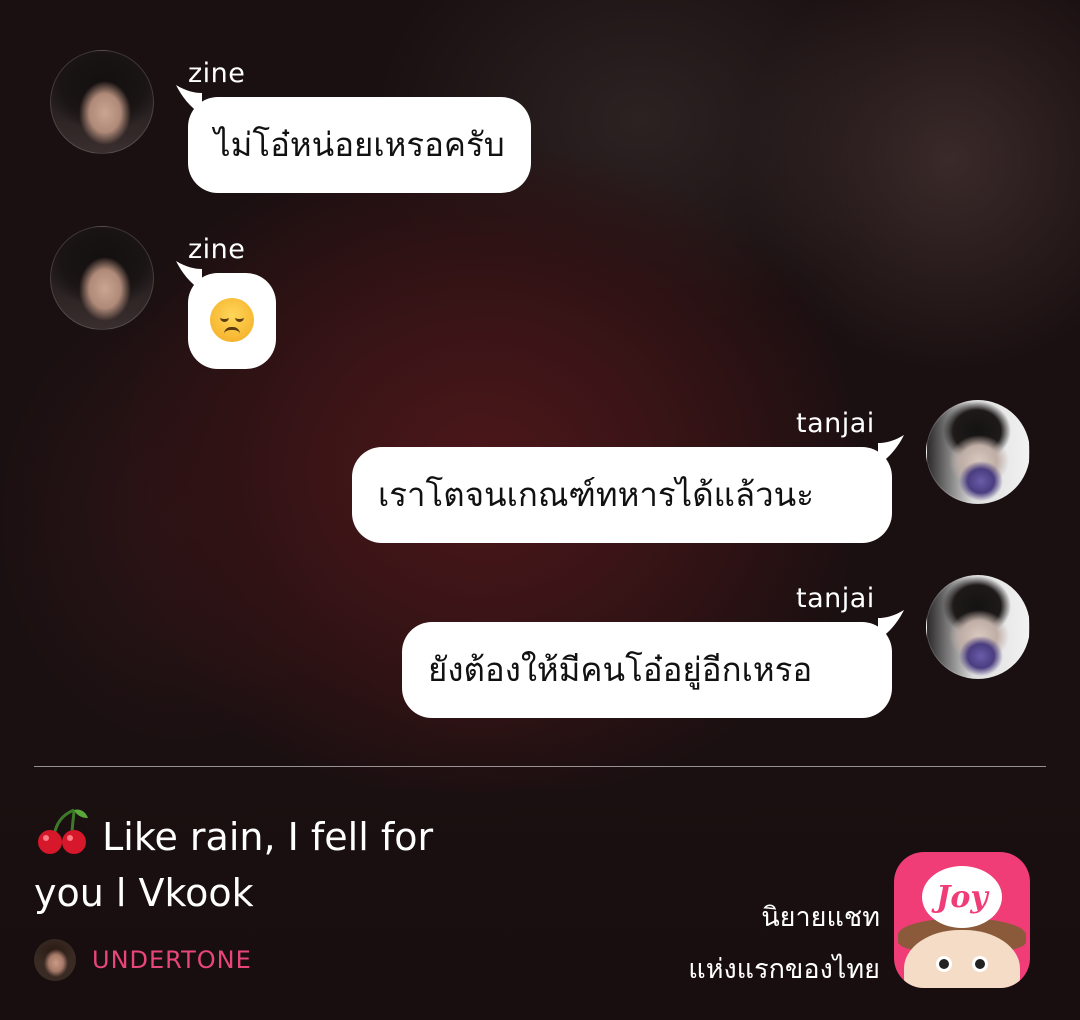 The height and width of the screenshot is (1020, 1080). I want to click on message-bubble, so click(226, 315).